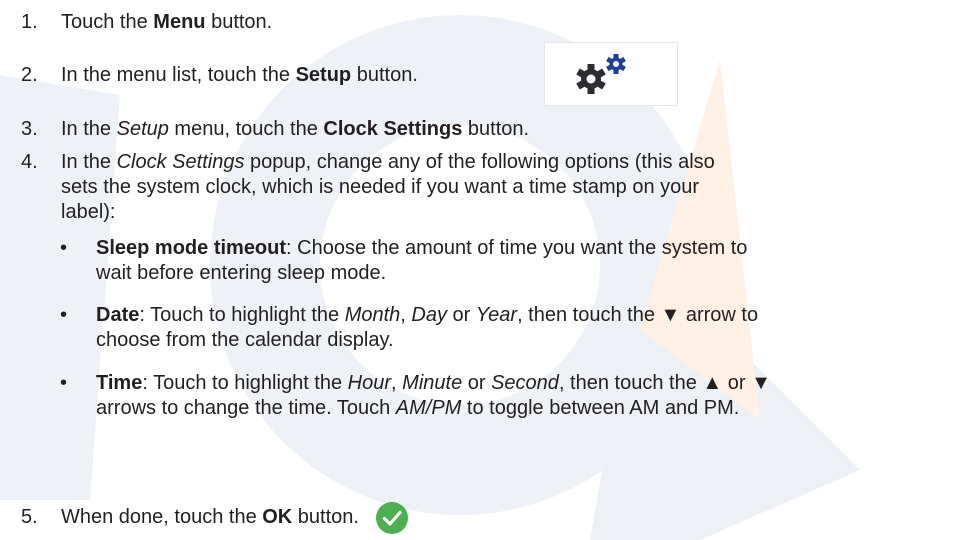 Image resolution: width=972 pixels, height=540 pixels. I want to click on ok-term: OK, so click(277, 517).